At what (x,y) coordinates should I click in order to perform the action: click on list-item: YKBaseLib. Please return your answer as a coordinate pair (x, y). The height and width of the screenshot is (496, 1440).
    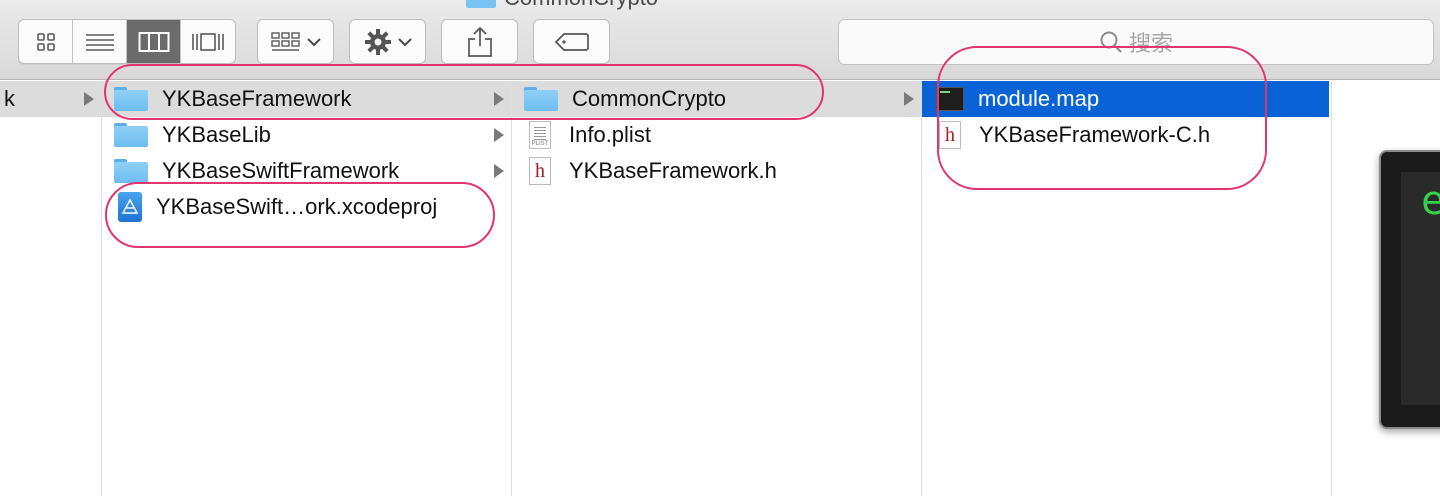
    Looking at the image, I should click on (306, 135).